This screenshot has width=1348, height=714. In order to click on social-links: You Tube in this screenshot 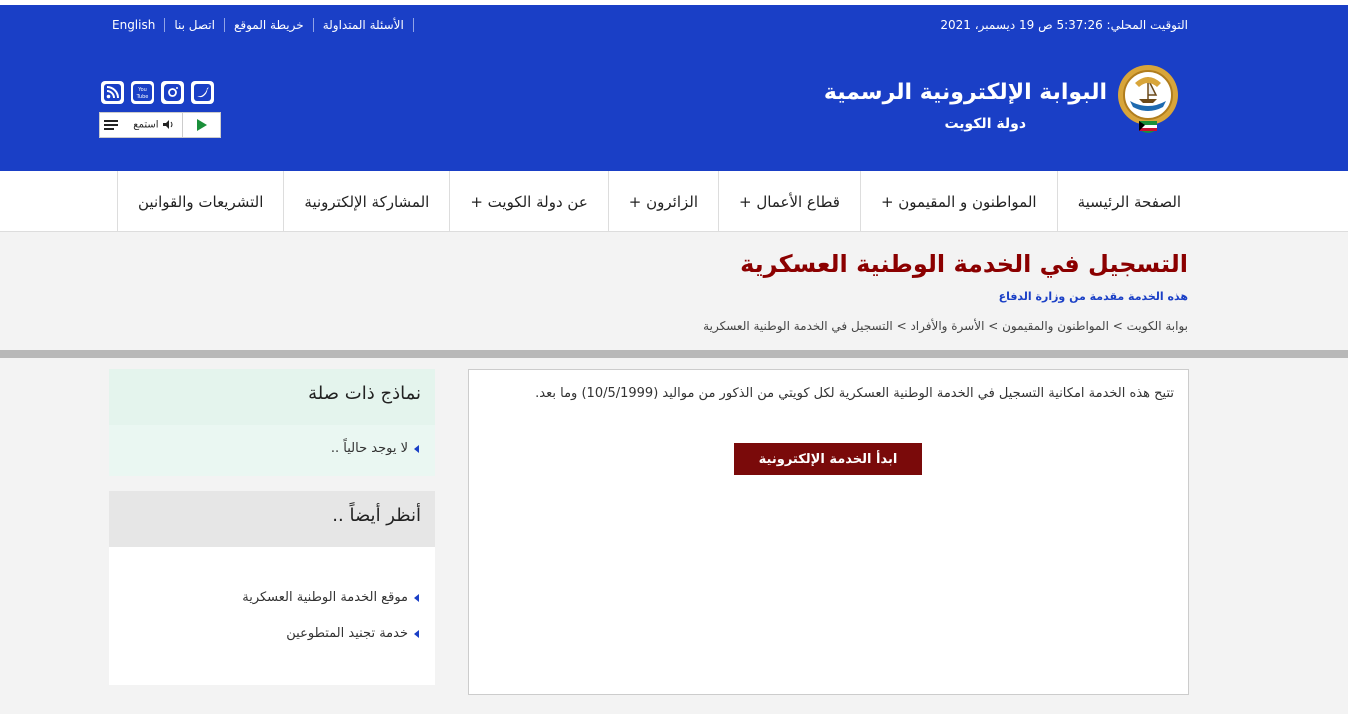, I will do `click(157, 92)`.